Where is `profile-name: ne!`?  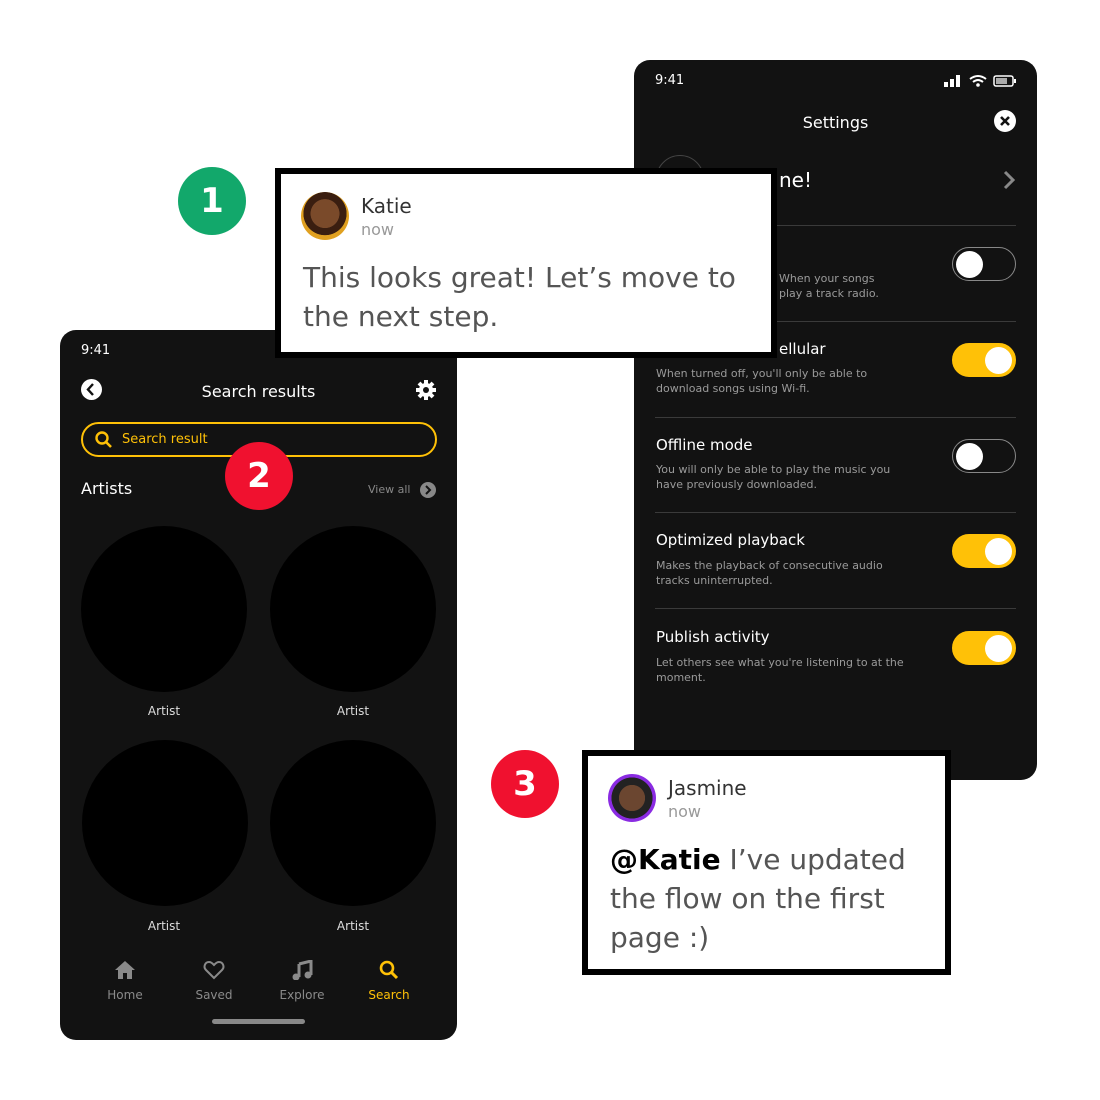 profile-name: ne! is located at coordinates (795, 180).